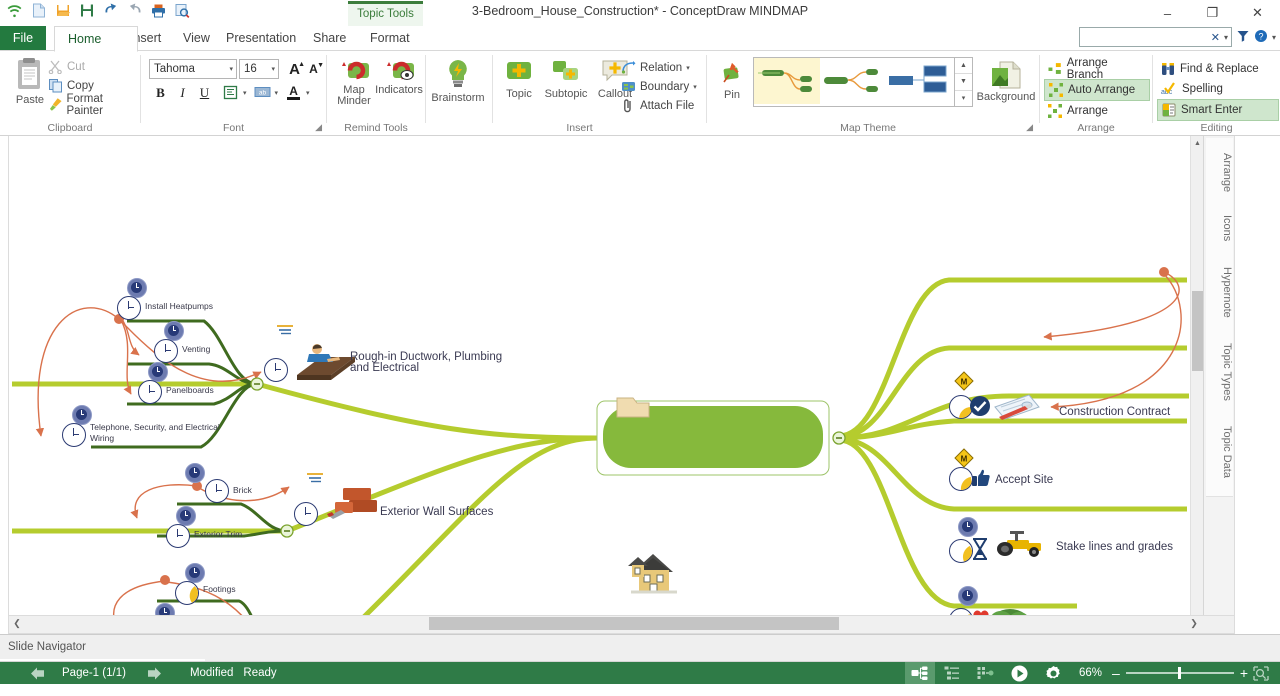 The height and width of the screenshot is (696, 1280). I want to click on scroll-right-icon: ❯, so click(1194, 623).